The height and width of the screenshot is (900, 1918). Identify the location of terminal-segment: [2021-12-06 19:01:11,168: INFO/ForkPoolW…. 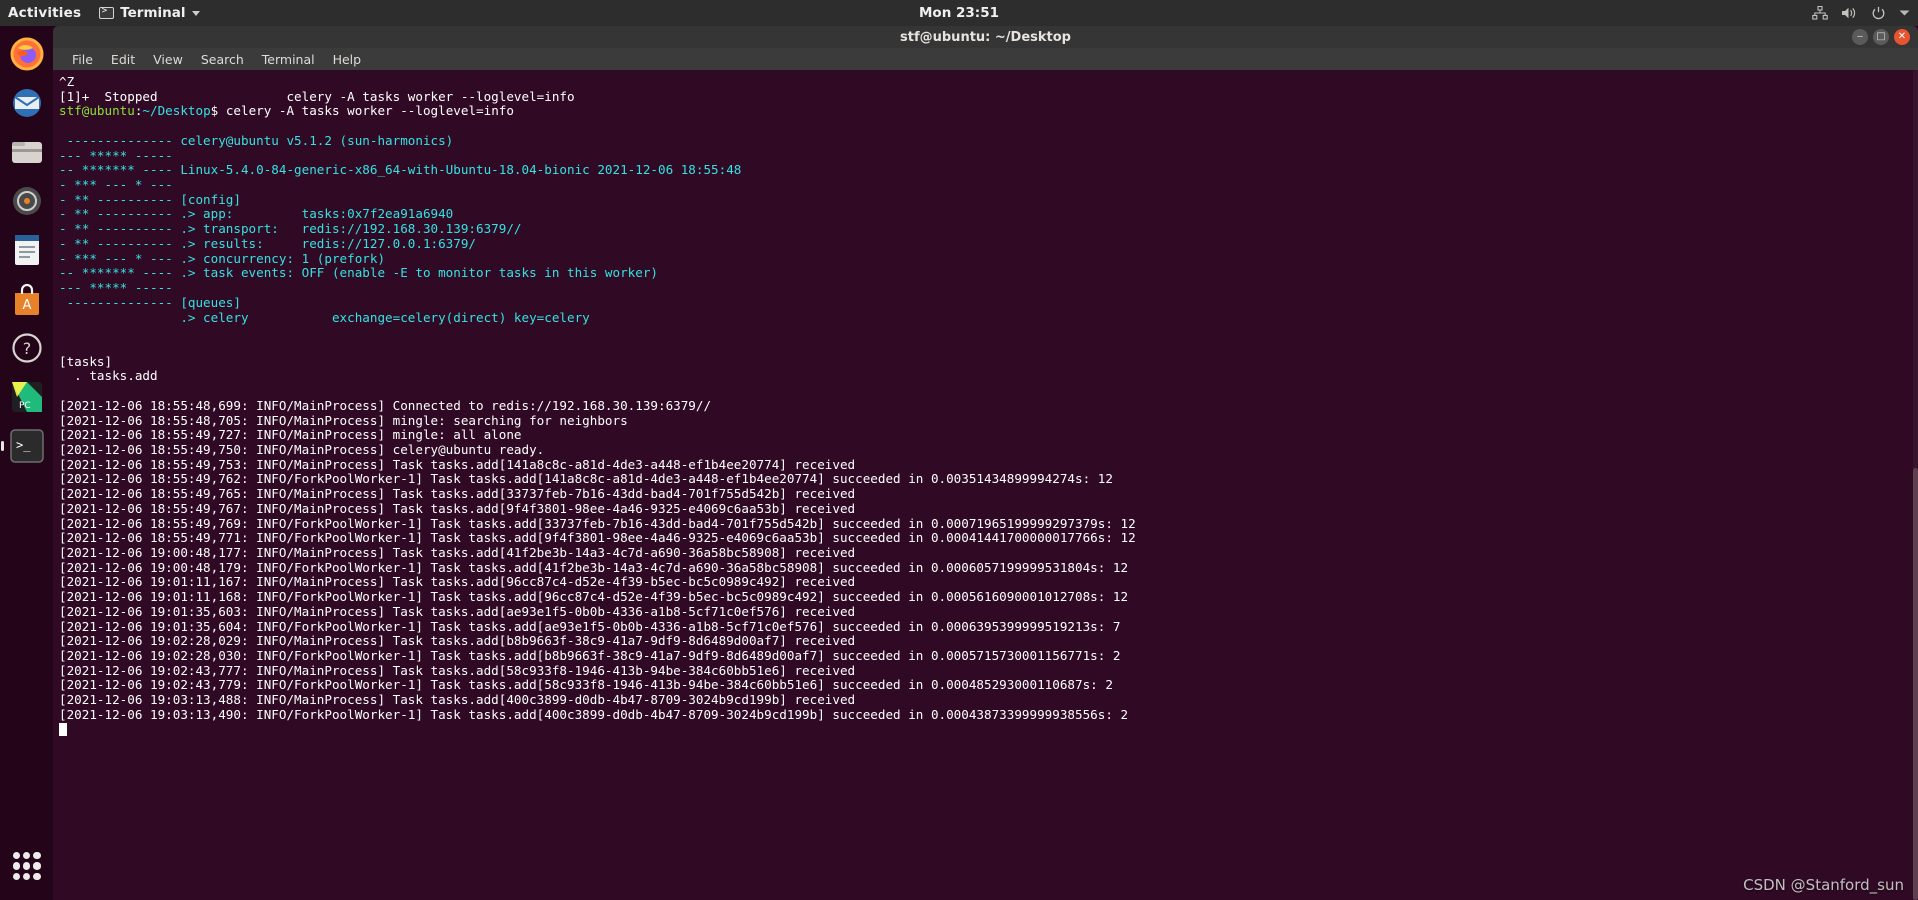
(594, 597).